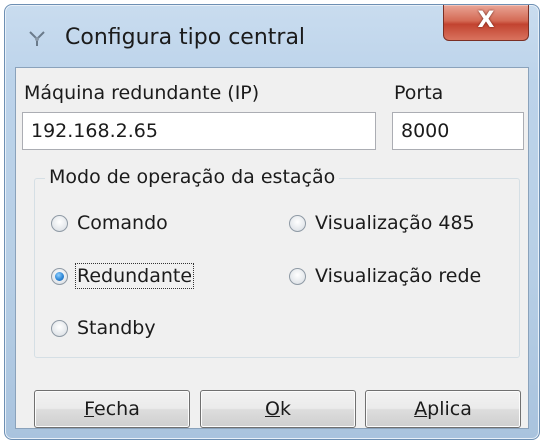  I want to click on radio-label: Comando, so click(122, 223).